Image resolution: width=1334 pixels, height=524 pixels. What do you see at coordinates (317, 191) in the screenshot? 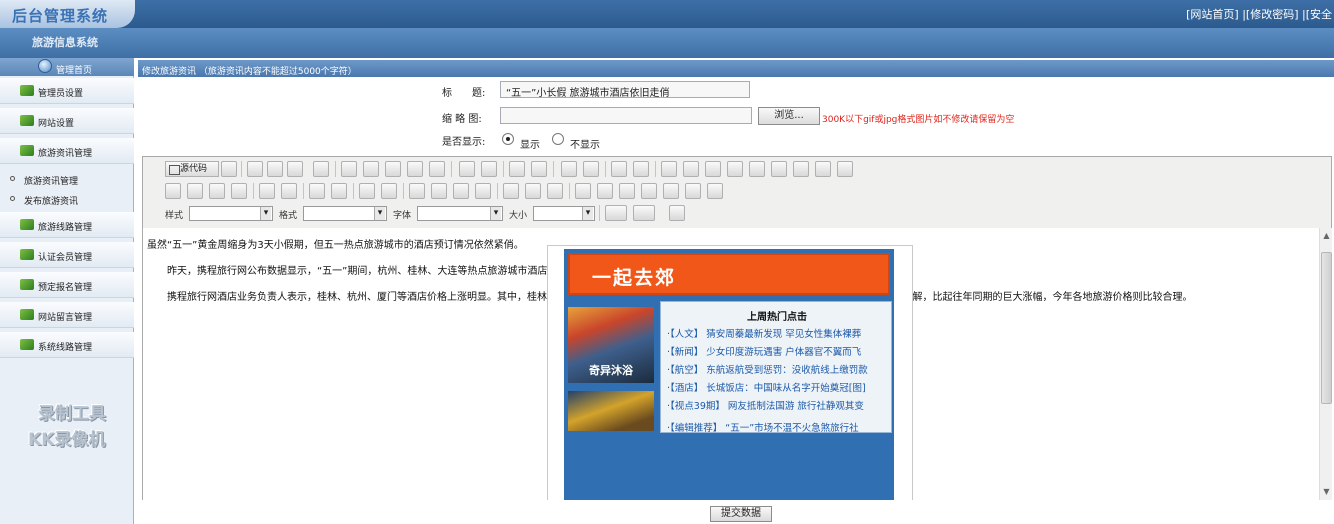
I see `ordered-list-icon` at bounding box center [317, 191].